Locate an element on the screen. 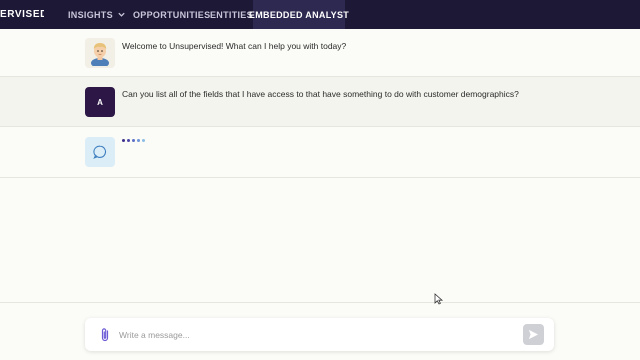 The height and width of the screenshot is (360, 640). chat-message-assistant-typing is located at coordinates (320, 152).